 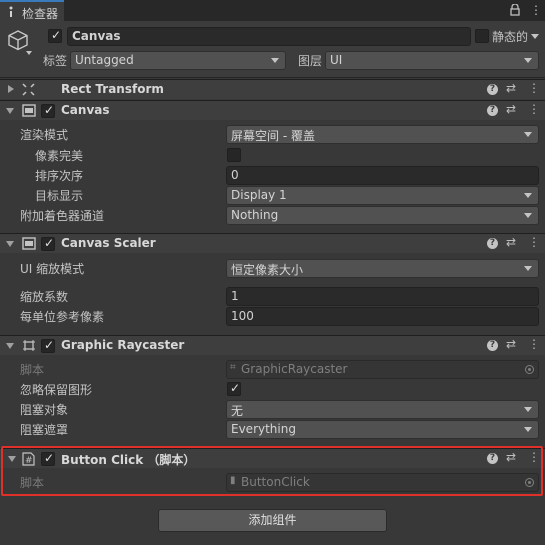 I want to click on raycaster-script-field: ⌗ GraphicRaycaster, so click(x=382, y=369).